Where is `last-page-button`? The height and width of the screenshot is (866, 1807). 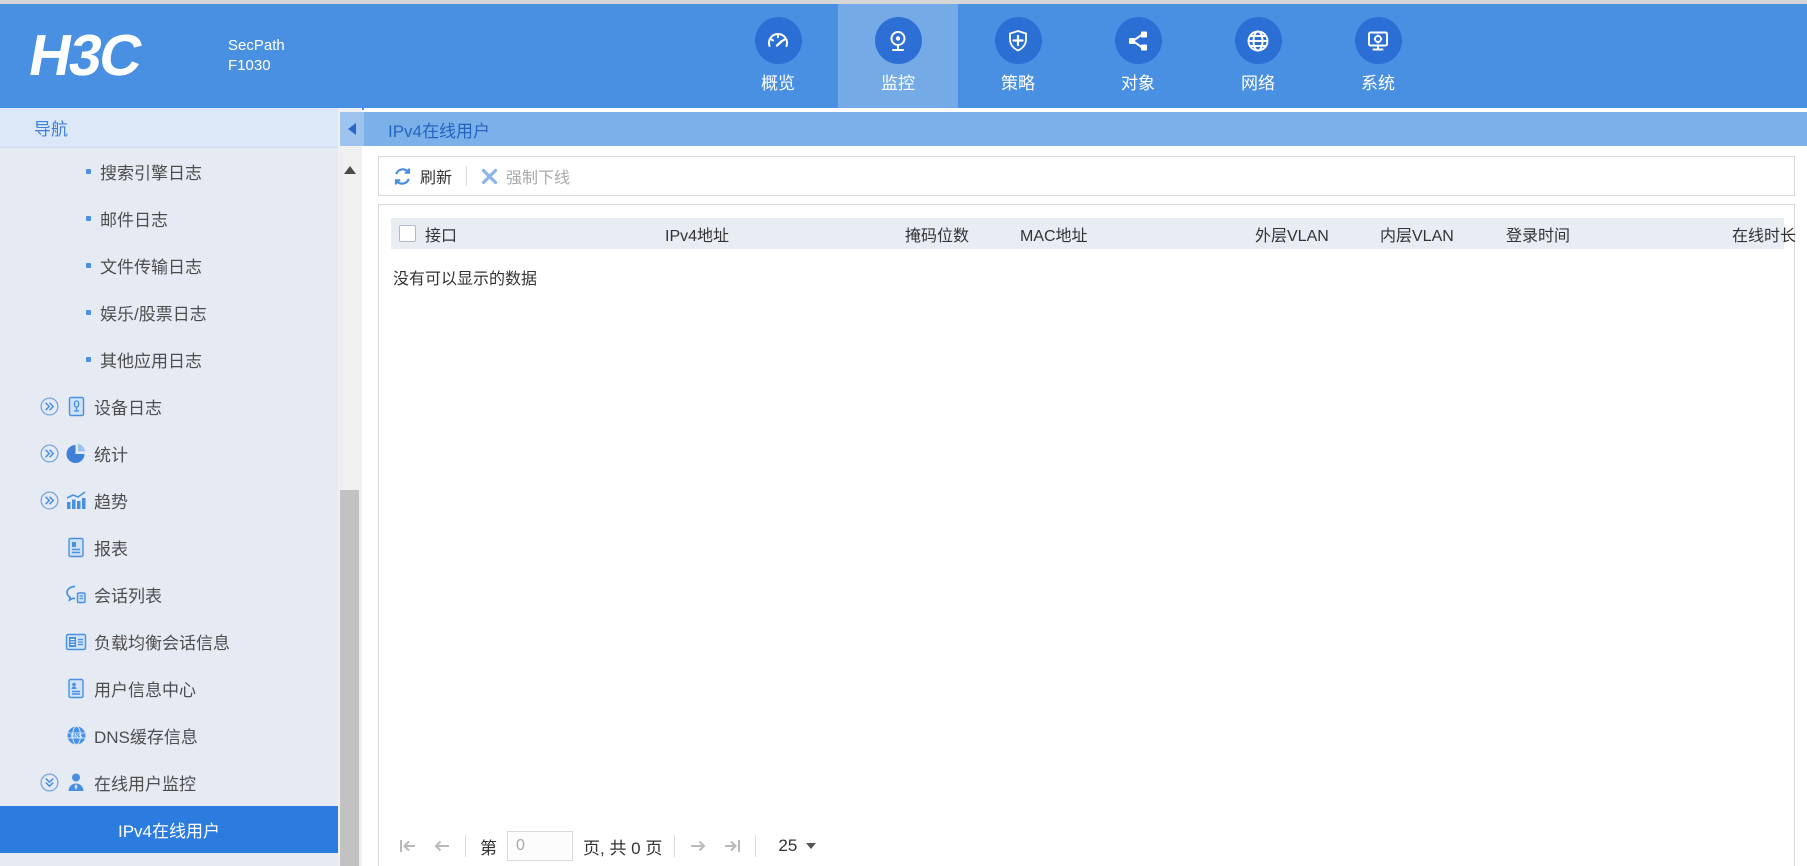 last-page-button is located at coordinates (732, 846).